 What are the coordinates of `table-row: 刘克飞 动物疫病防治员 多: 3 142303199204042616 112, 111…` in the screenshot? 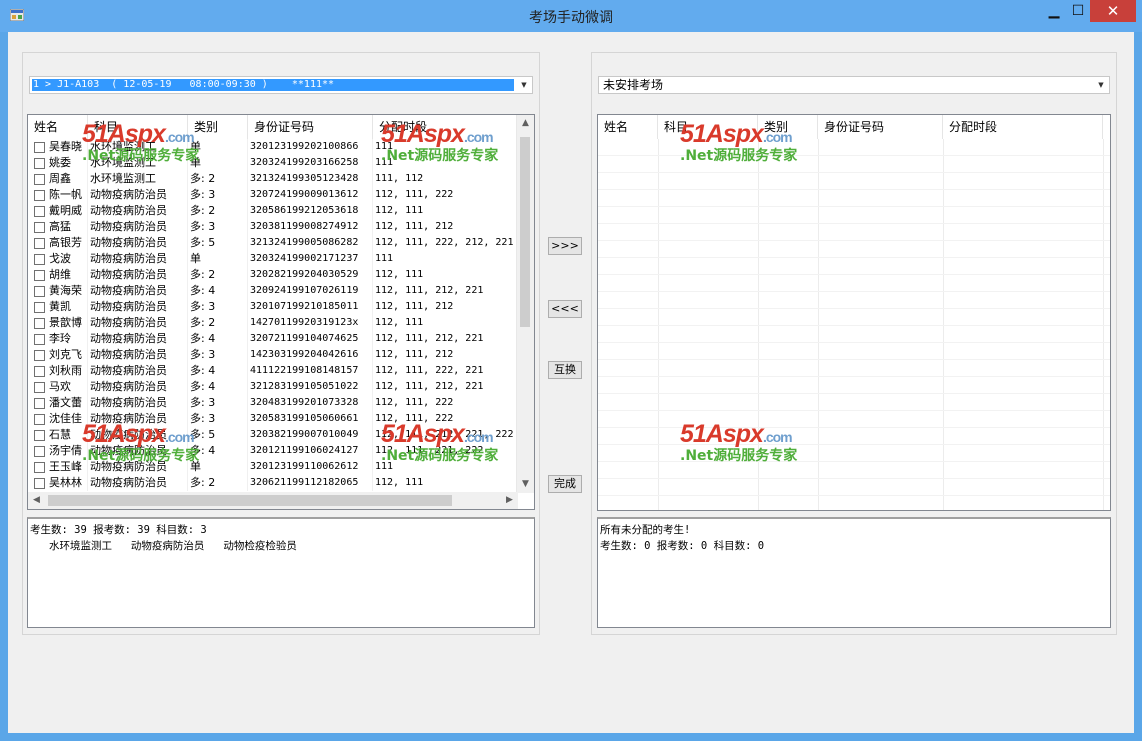 It's located at (281, 355).